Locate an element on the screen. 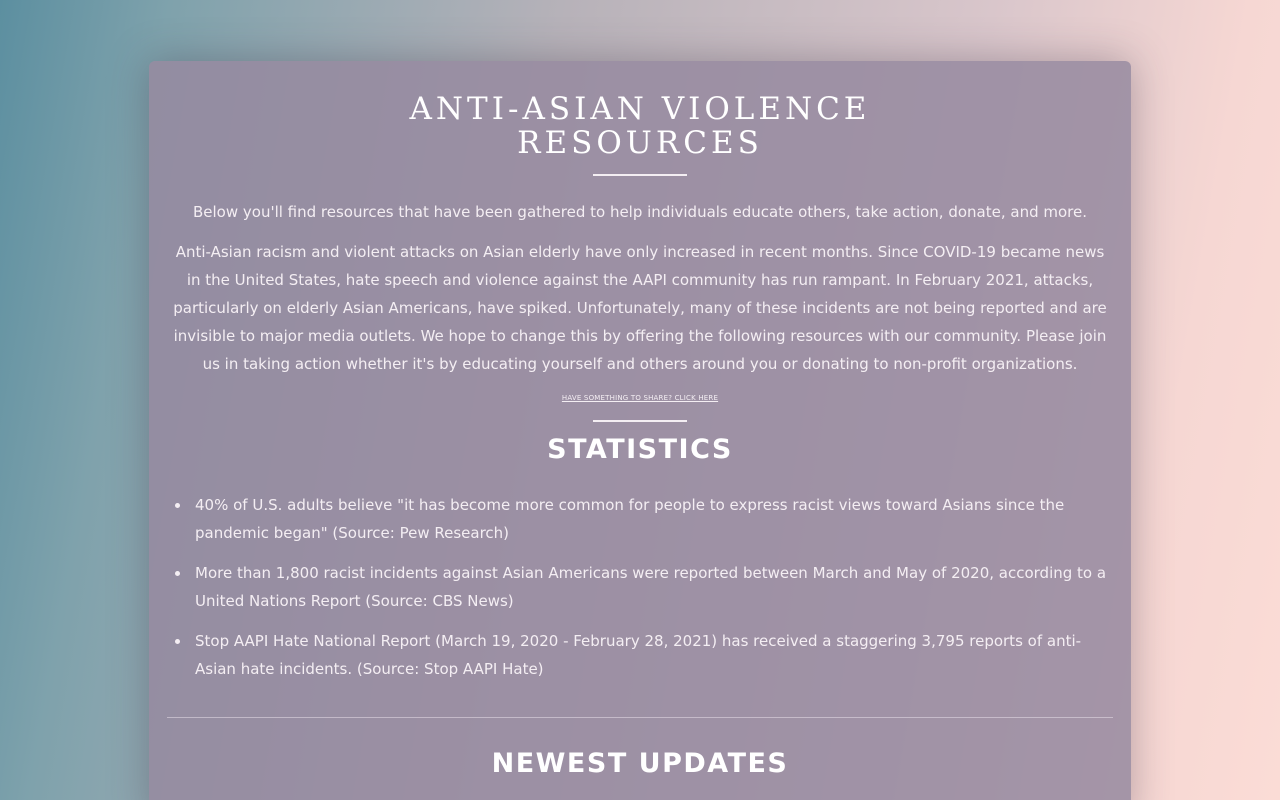 The image size is (1280, 800). section-divider-short is located at coordinates (640, 421).